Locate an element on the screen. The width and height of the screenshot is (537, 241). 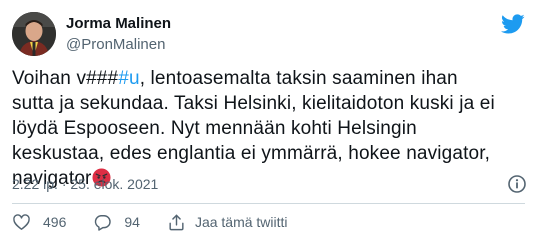
author-display-name: Jorma Malinen is located at coordinates (118, 23).